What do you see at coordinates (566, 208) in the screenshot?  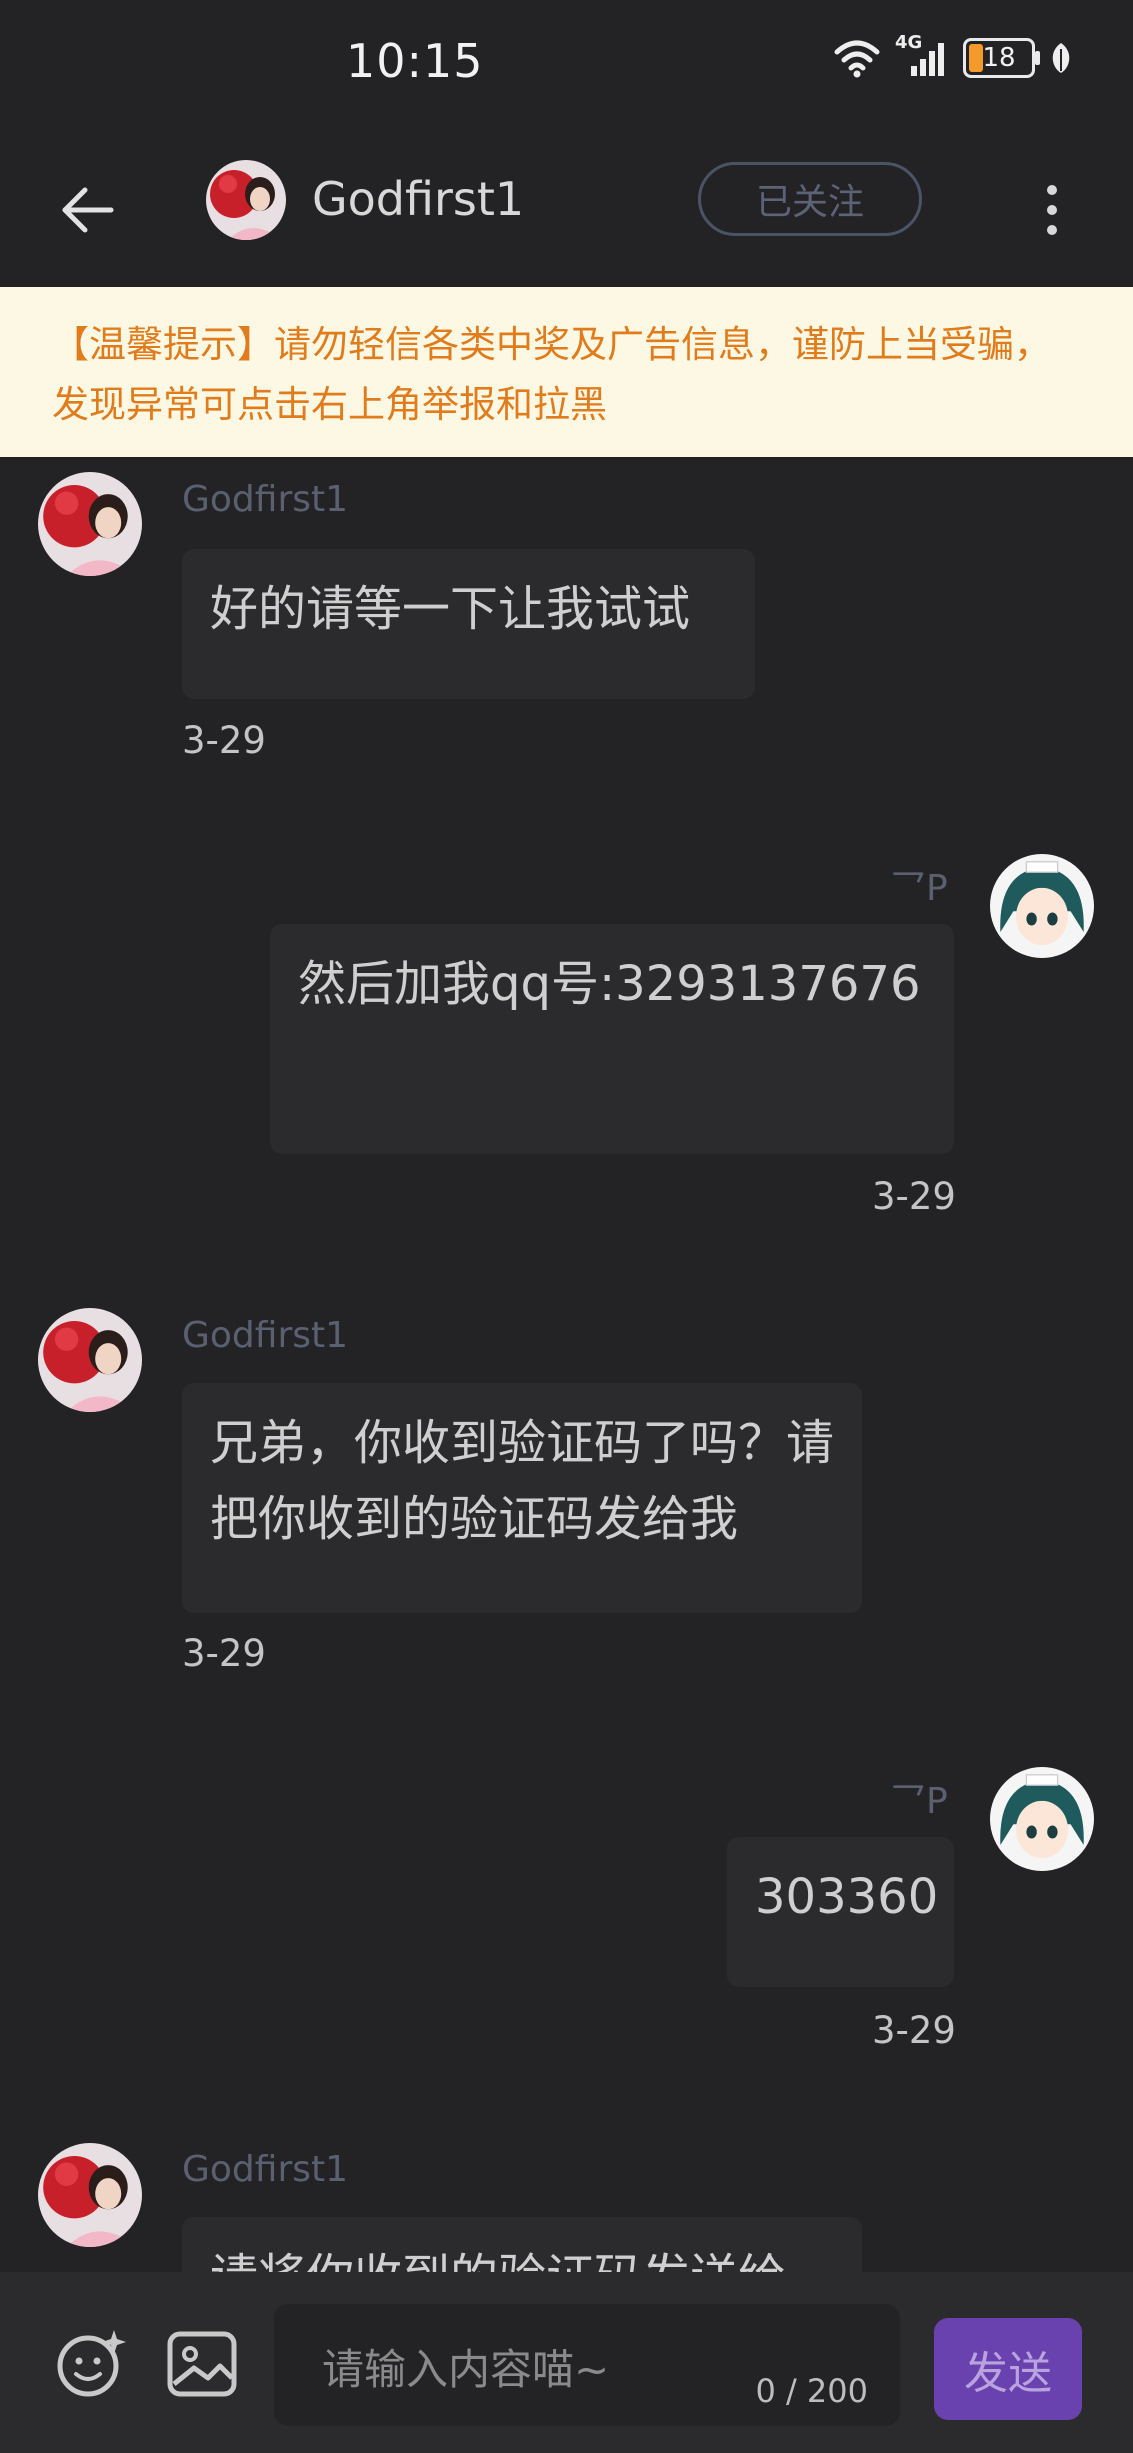 I see `chat-header: Godfirst1 已关注` at bounding box center [566, 208].